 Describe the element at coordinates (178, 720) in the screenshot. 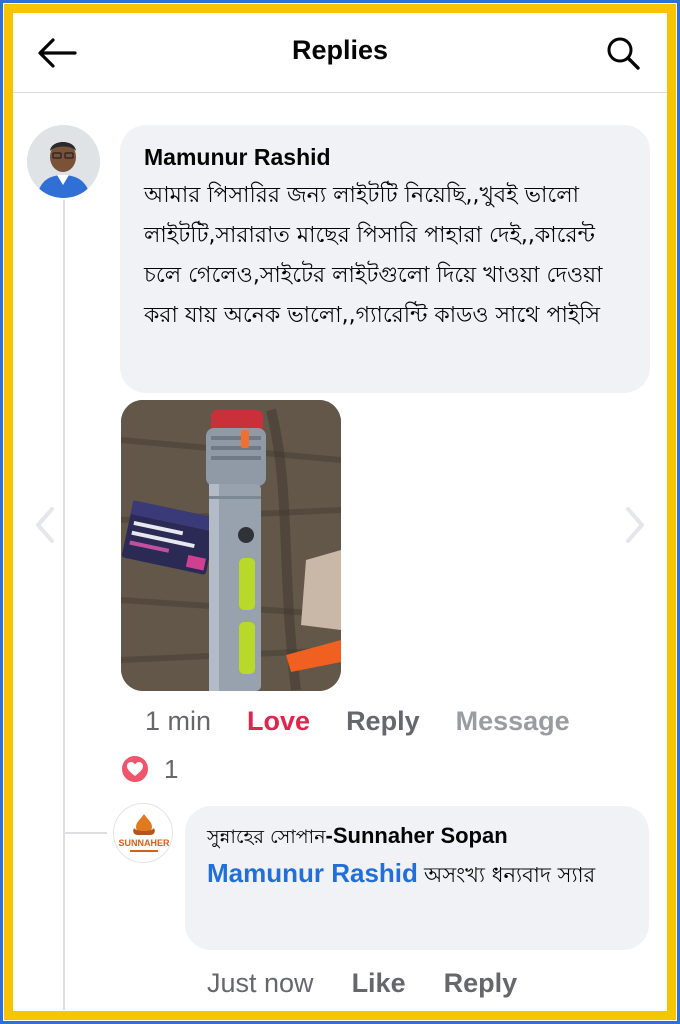

I see `comment-time: 1 min` at that location.